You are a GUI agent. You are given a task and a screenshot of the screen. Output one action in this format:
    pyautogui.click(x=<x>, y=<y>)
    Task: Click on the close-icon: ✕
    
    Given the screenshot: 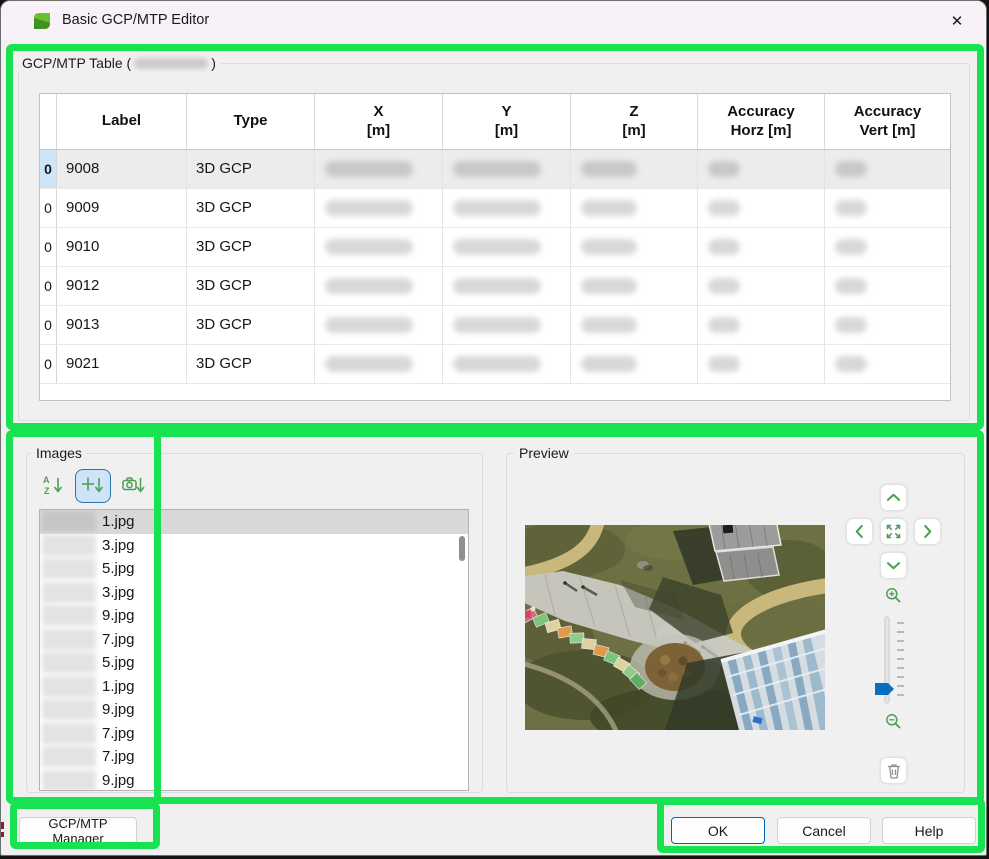 What is the action you would take?
    pyautogui.click(x=957, y=21)
    